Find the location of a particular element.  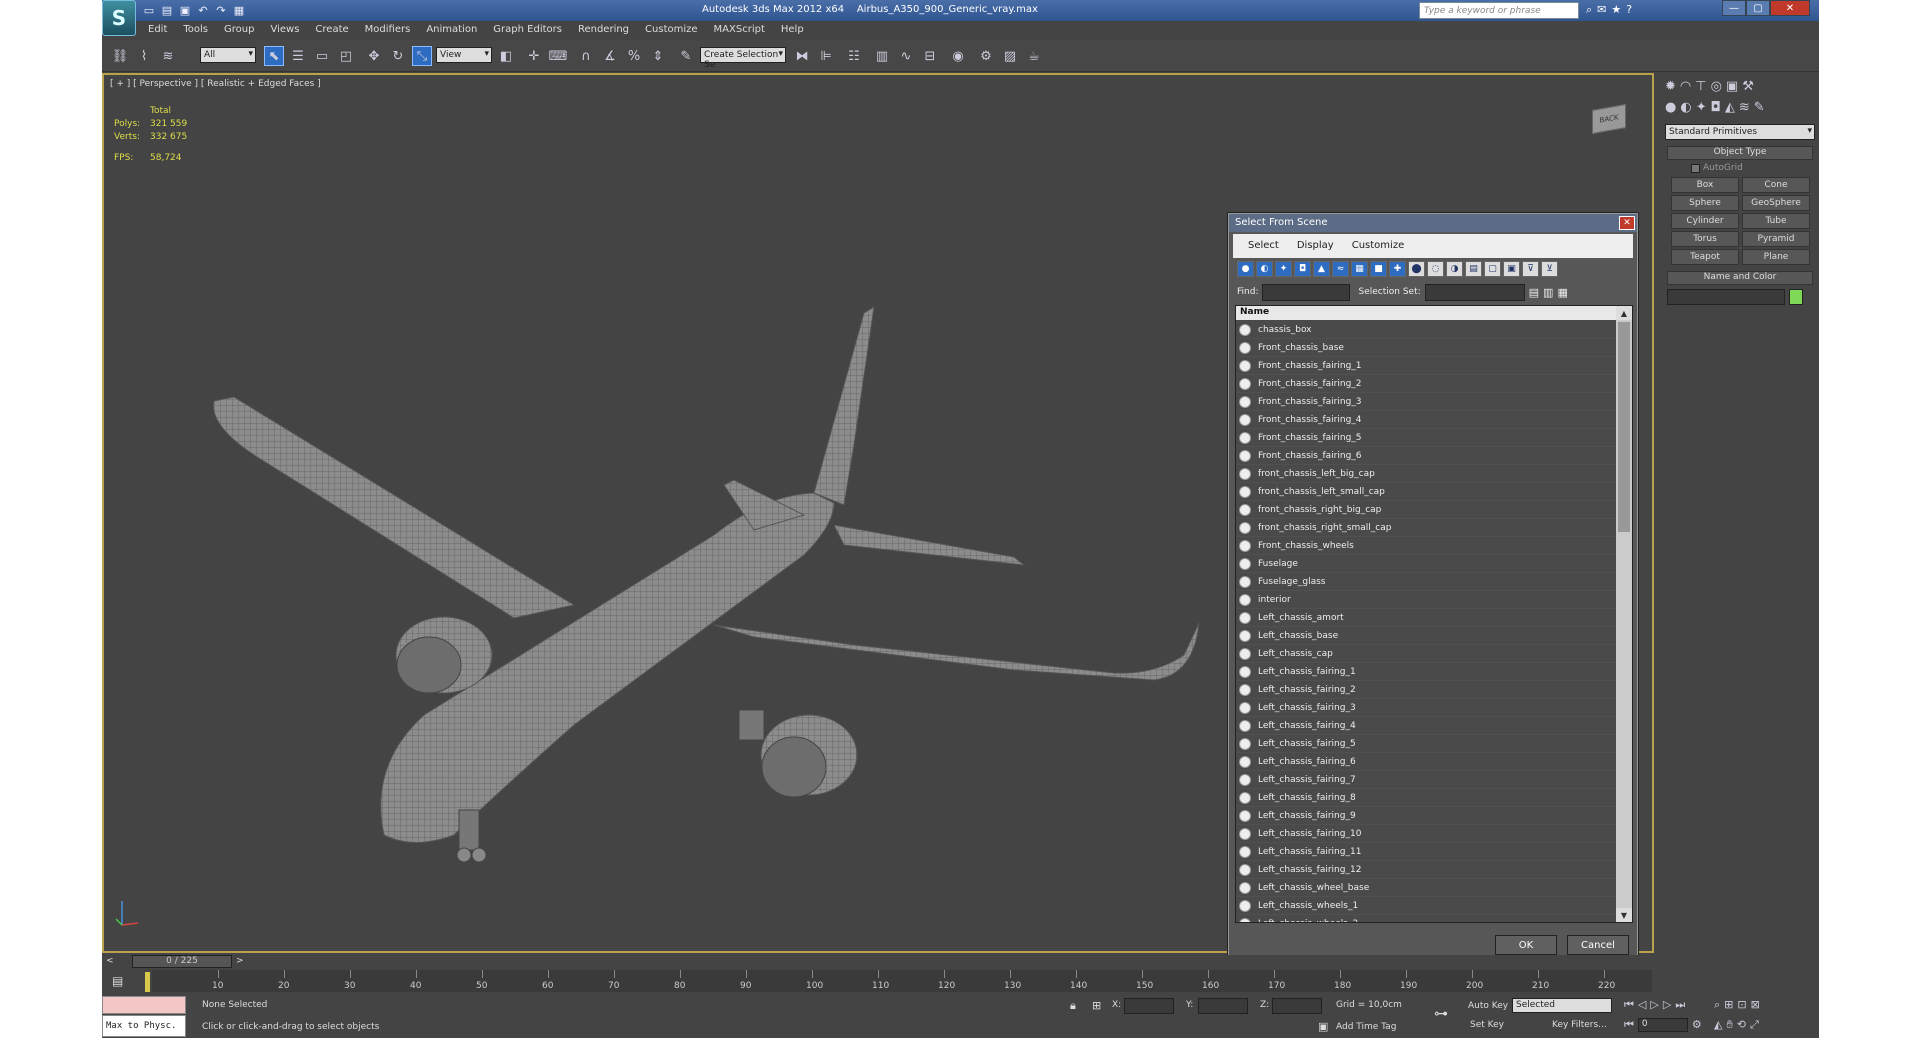

display-spacewarps-icon: ≈ is located at coordinates (1340, 269).